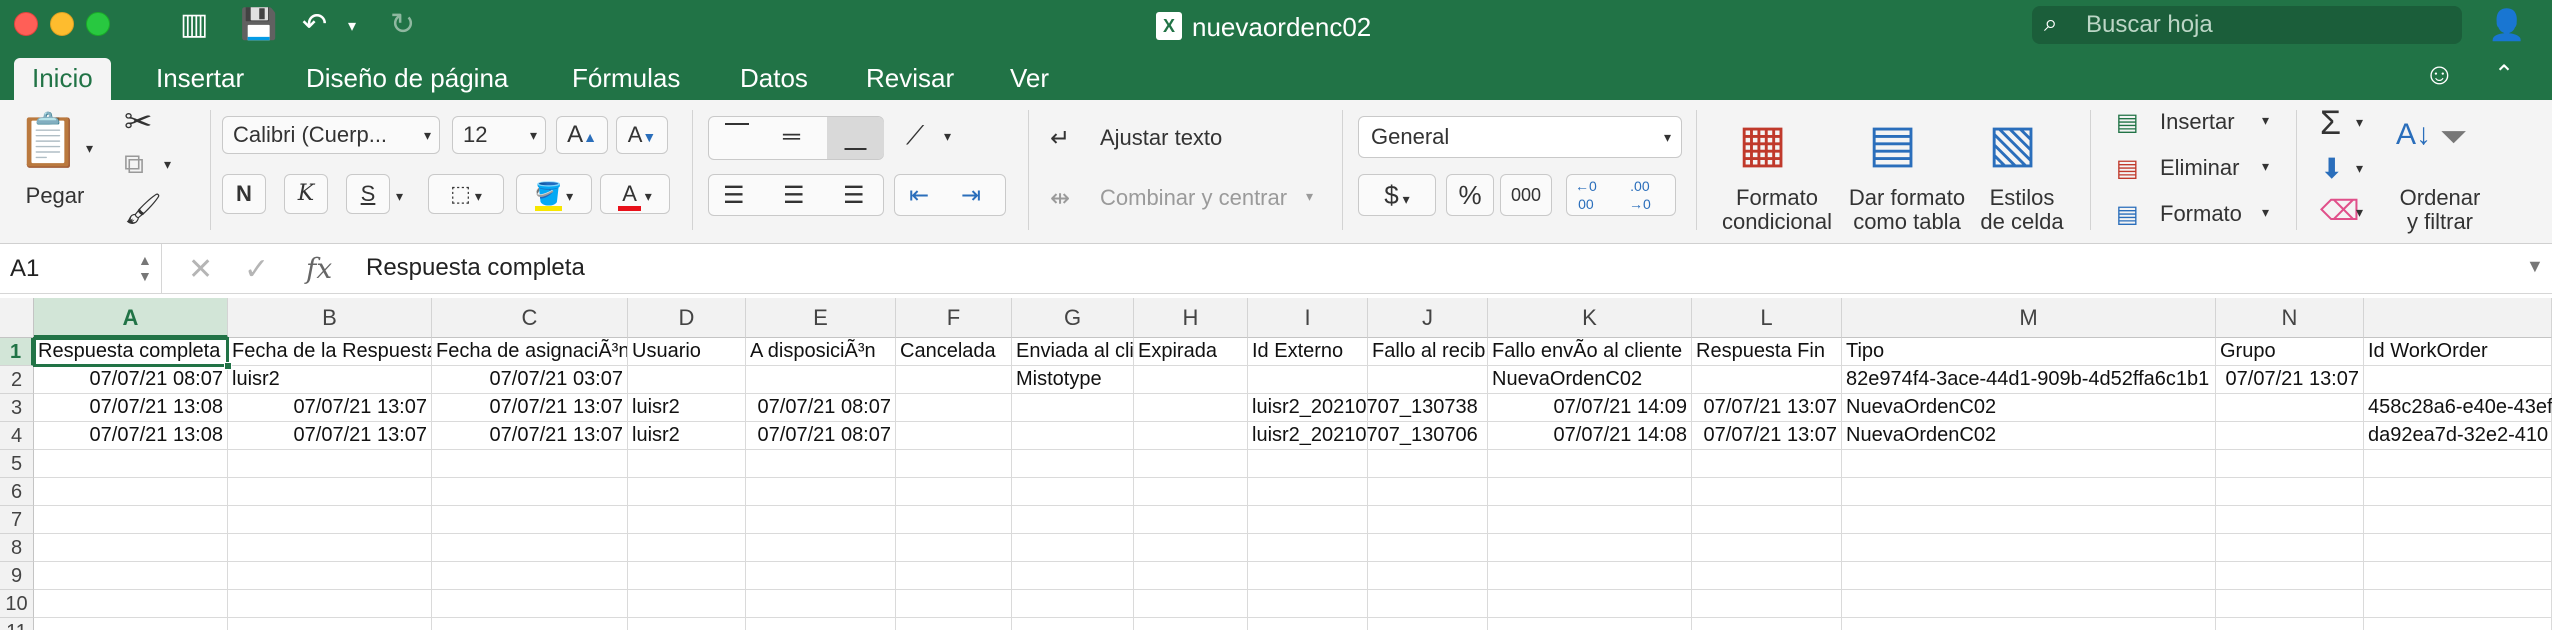  I want to click on format-as-table-button: Dar formato como tabla, so click(1907, 210).